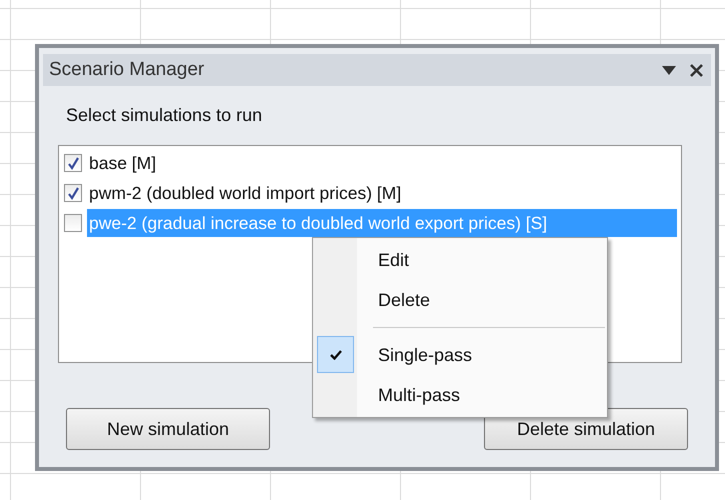  Describe the element at coordinates (127, 70) in the screenshot. I see `panel-title: Scenario Manager` at that location.